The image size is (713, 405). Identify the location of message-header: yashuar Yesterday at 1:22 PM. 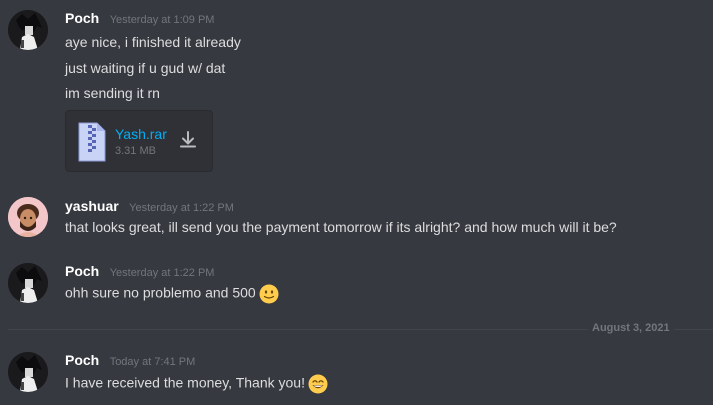
(149, 207).